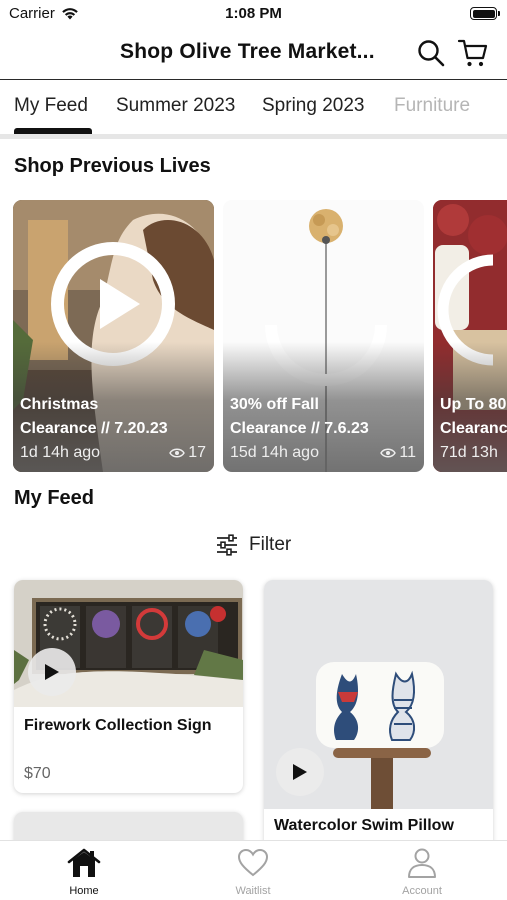 This screenshot has height=900, width=507. Describe the element at coordinates (270, 544) in the screenshot. I see `filter-label: Filter` at that location.